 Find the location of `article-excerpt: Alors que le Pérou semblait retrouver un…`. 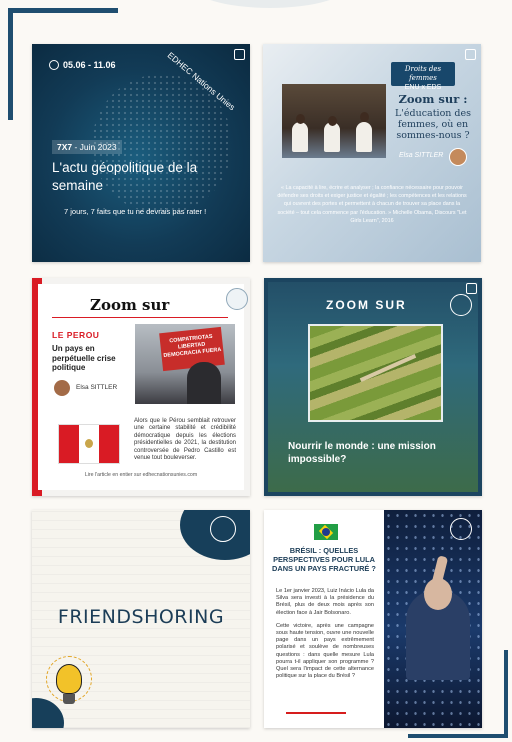

article-excerpt: Alors que le Pérou semblait retrouver un… is located at coordinates (185, 440).